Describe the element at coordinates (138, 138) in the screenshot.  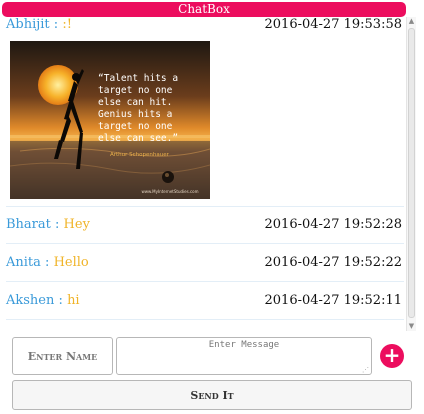
I see `quote-line: else can see.”` at that location.